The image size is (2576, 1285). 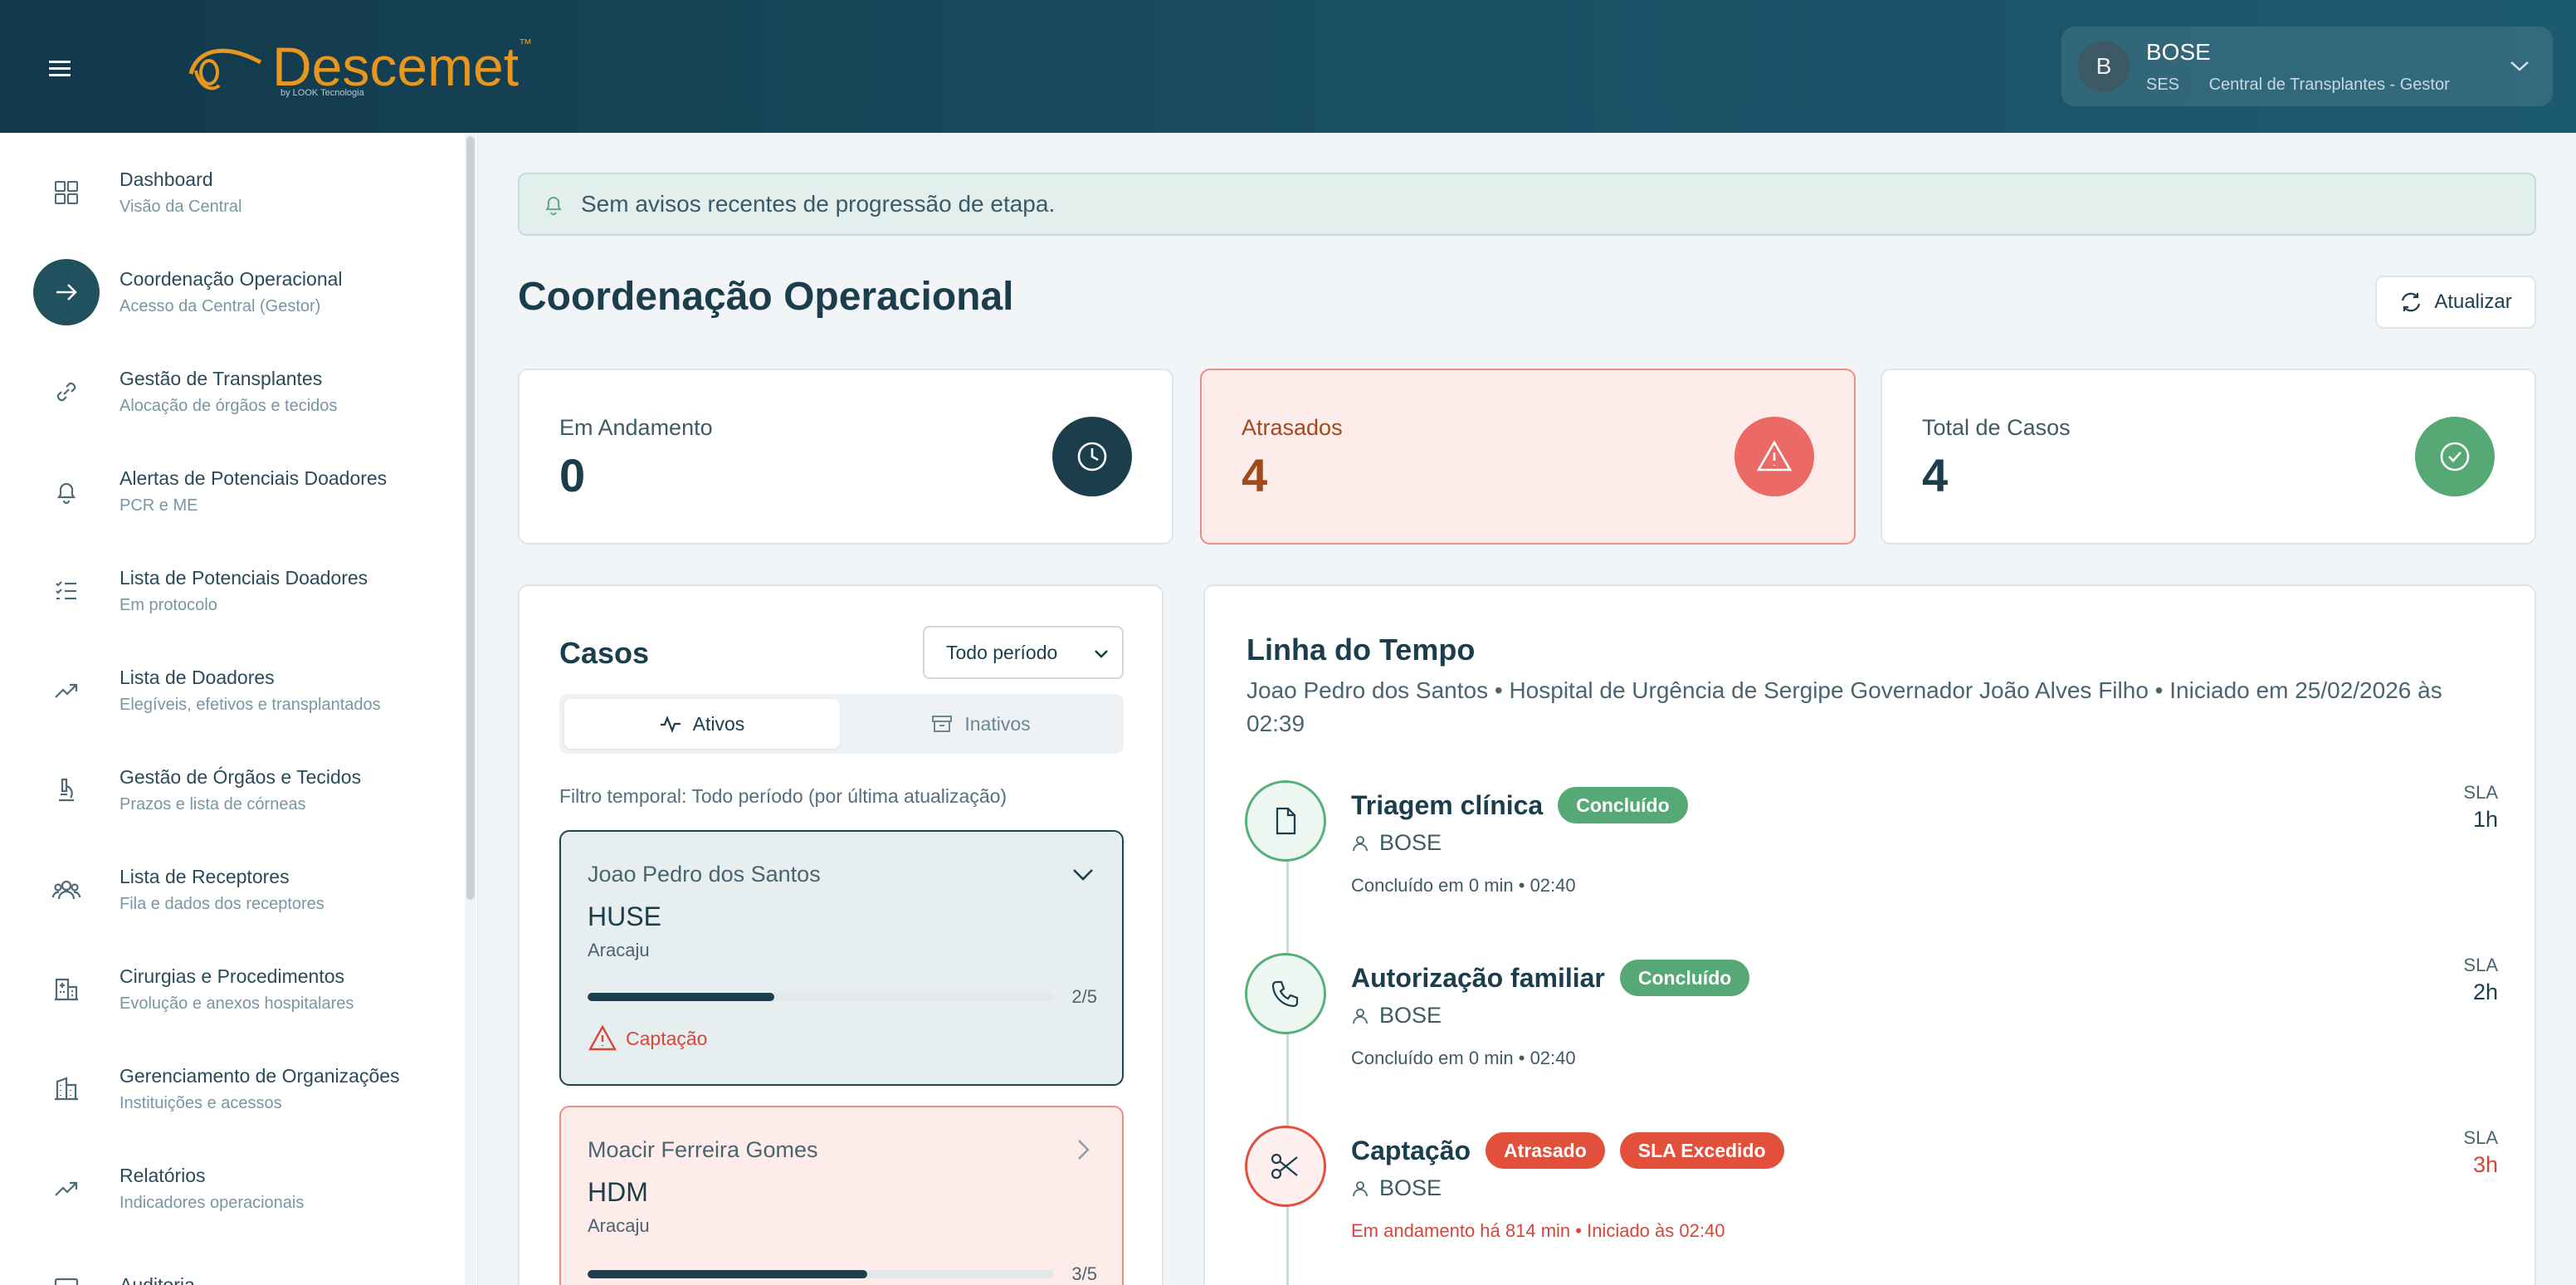 What do you see at coordinates (67, 392) in the screenshot?
I see `link-icon` at bounding box center [67, 392].